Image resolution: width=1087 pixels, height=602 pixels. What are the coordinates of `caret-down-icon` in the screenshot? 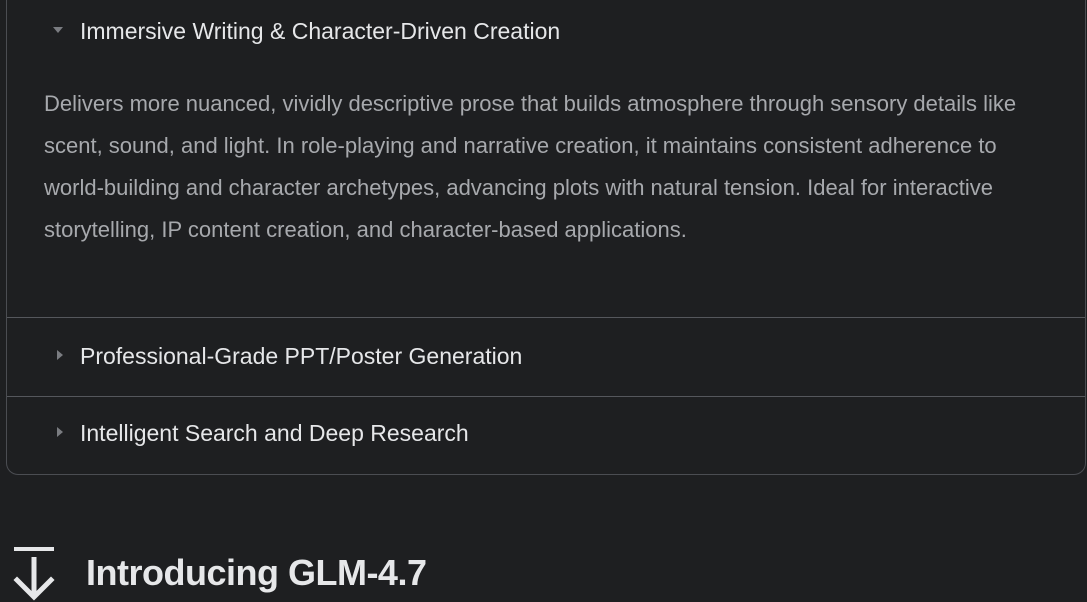 It's located at (58, 30).